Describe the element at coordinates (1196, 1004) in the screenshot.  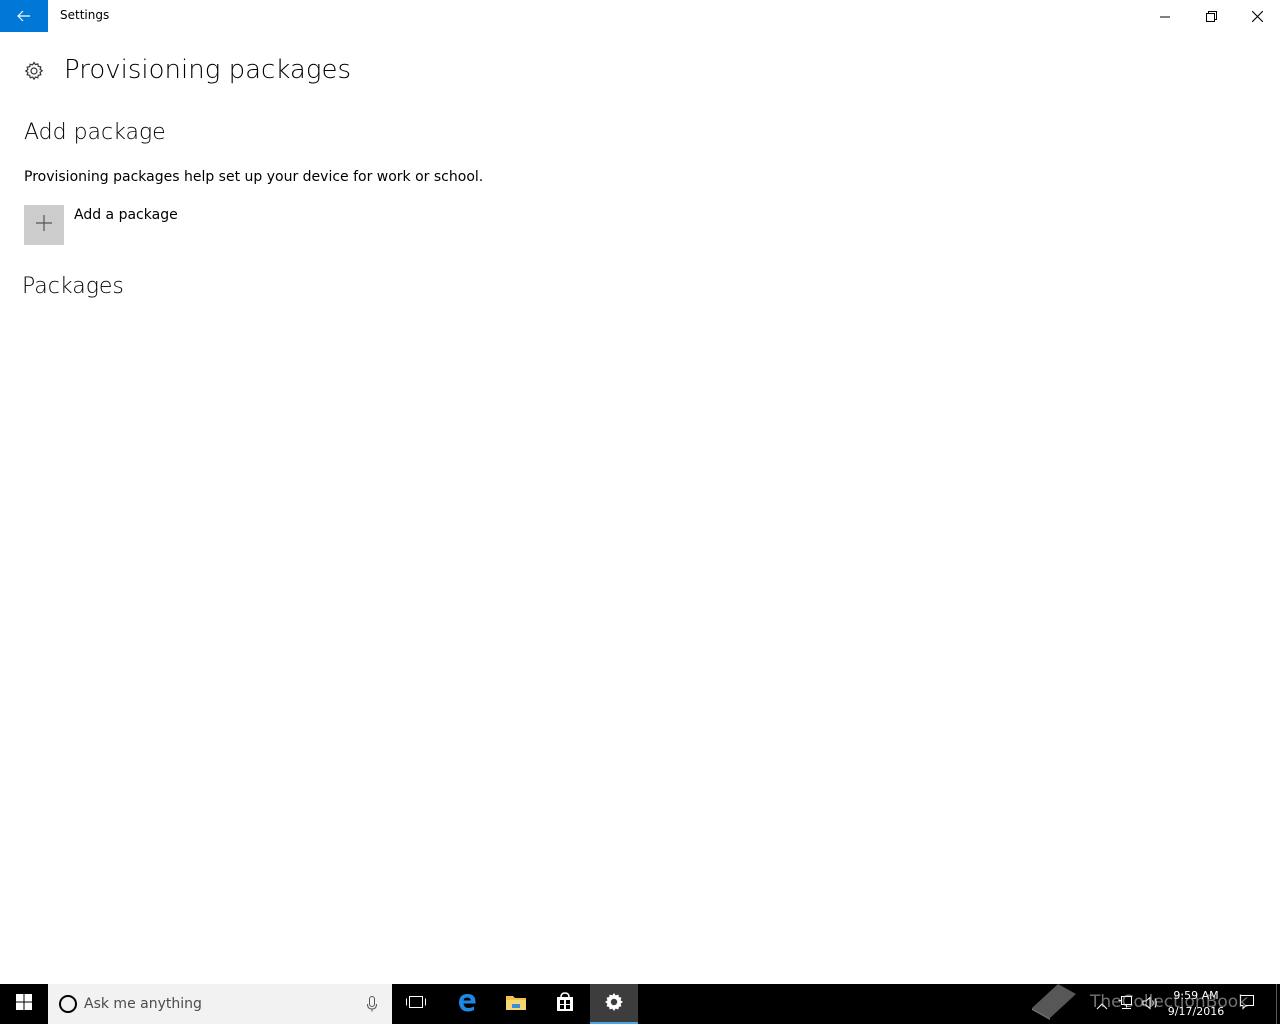
I see `clock: 9:59 AM 9/17/2016` at that location.